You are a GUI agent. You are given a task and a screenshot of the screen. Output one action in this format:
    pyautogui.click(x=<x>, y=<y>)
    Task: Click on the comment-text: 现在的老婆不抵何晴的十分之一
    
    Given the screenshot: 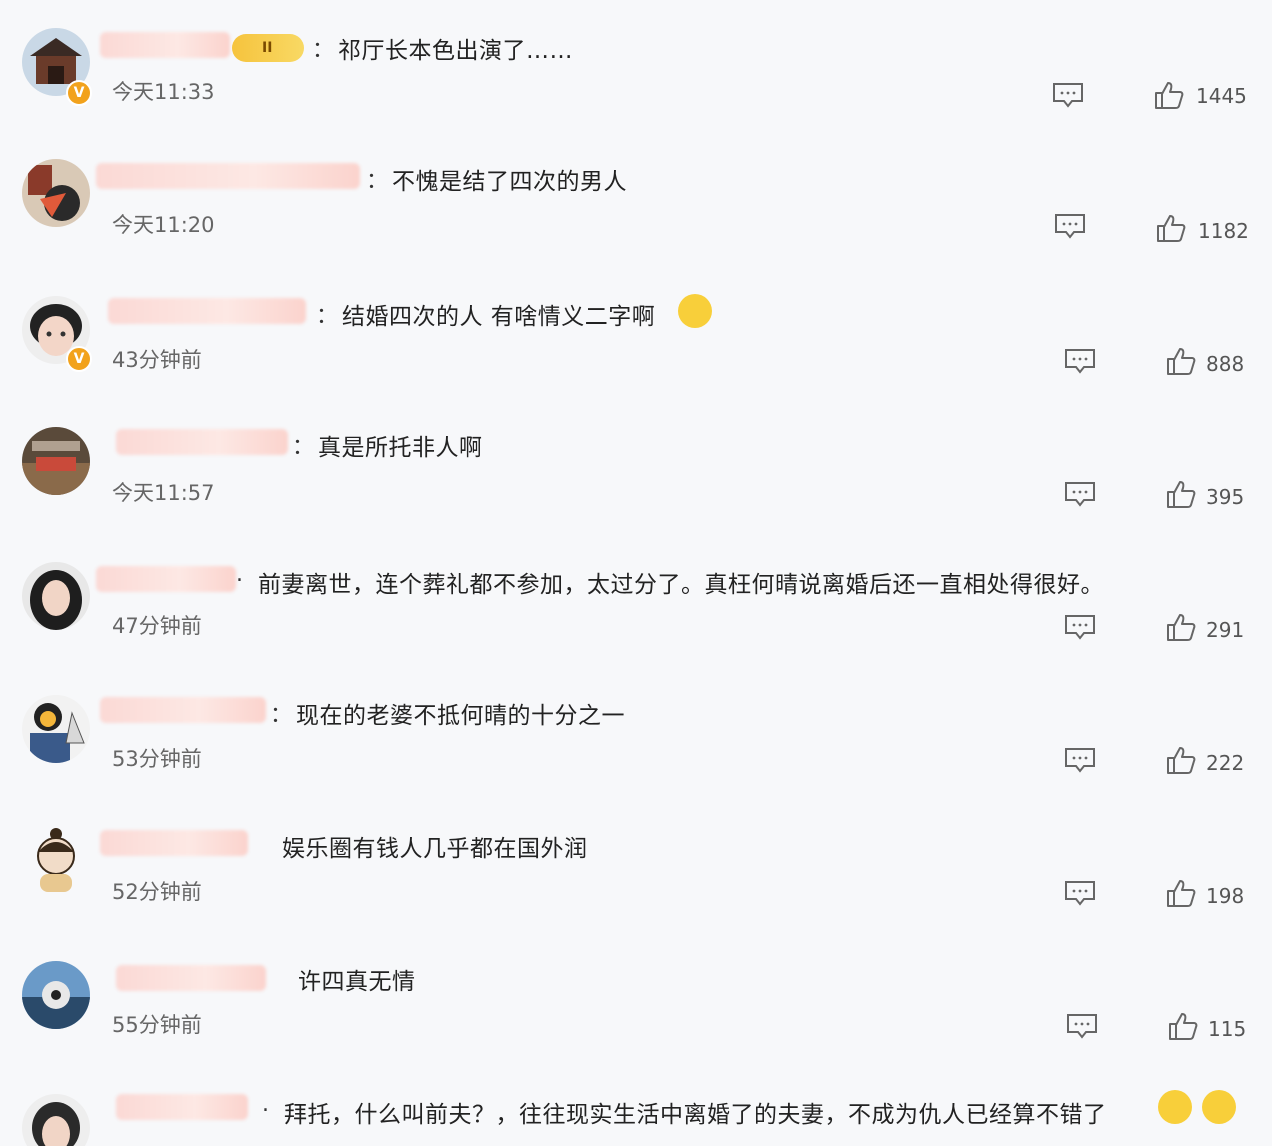 What is the action you would take?
    pyautogui.click(x=460, y=716)
    